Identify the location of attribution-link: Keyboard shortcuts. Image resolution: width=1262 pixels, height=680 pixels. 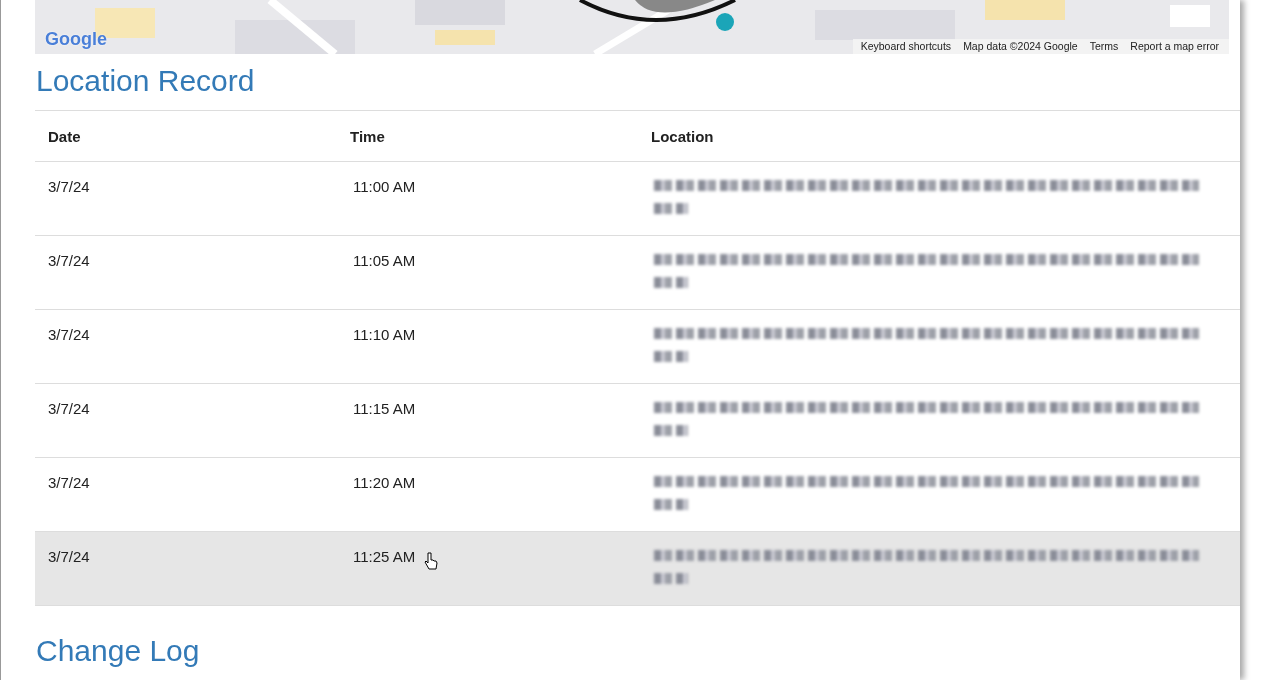
(906, 46).